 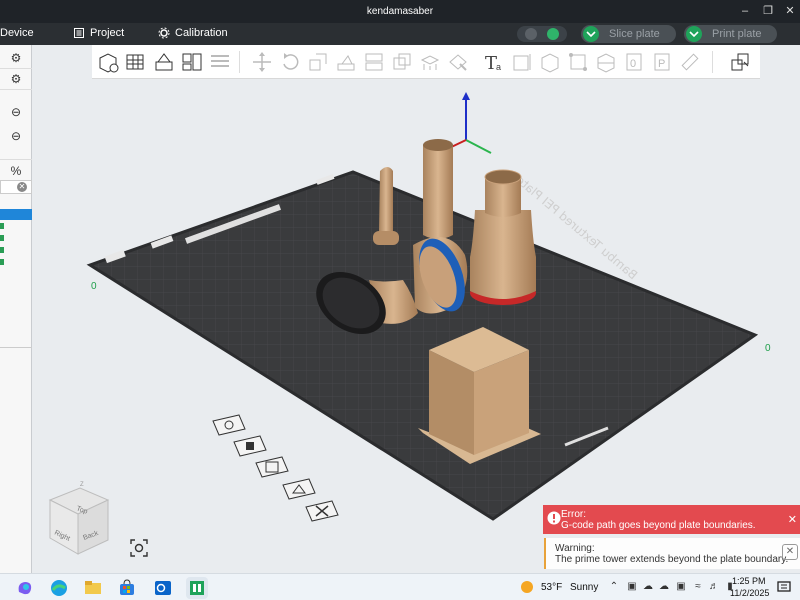 I want to click on cloud-icon: ☁, so click(x=648, y=587).